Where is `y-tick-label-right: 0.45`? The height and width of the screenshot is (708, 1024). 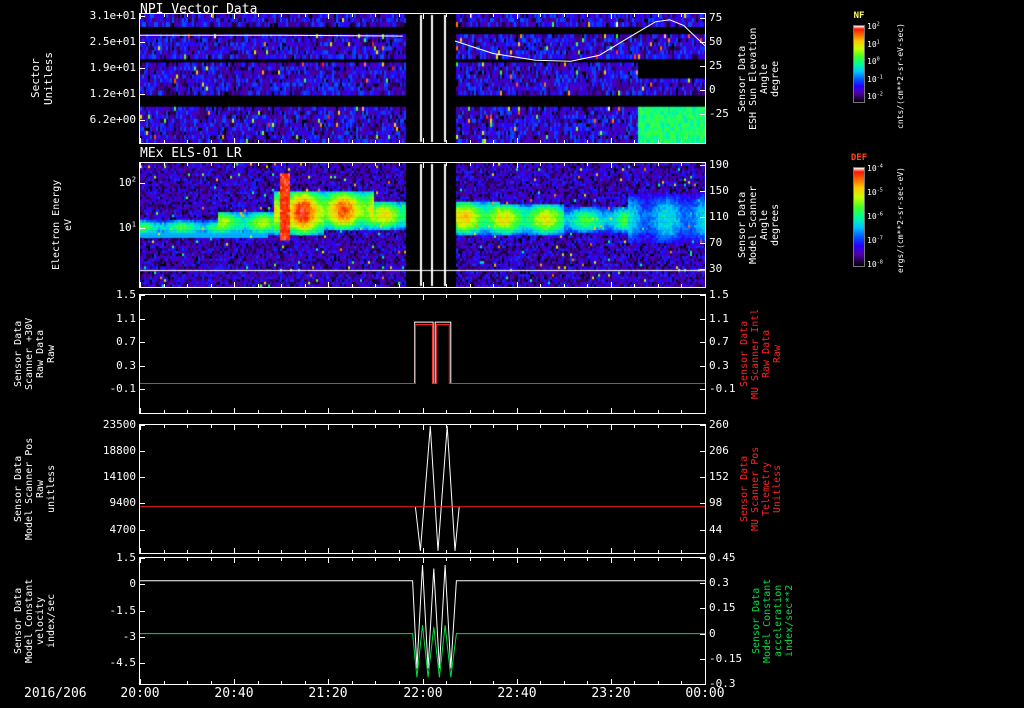 y-tick-label-right: 0.45 is located at coordinates (722, 557).